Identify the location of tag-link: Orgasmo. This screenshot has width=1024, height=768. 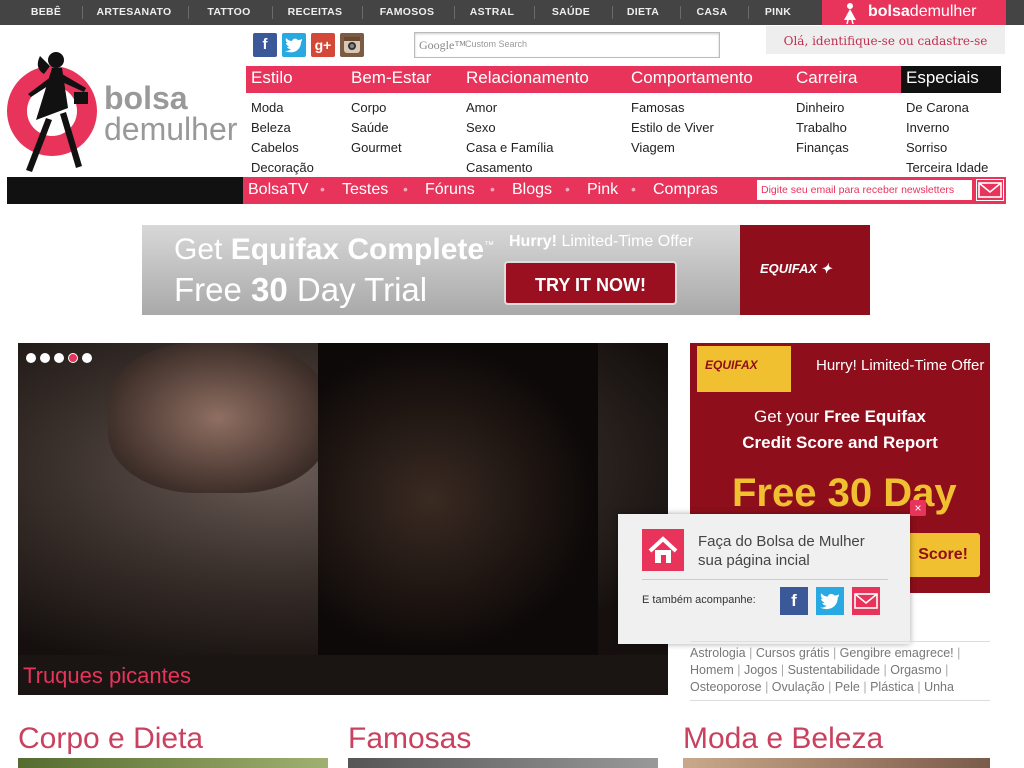
(915, 670).